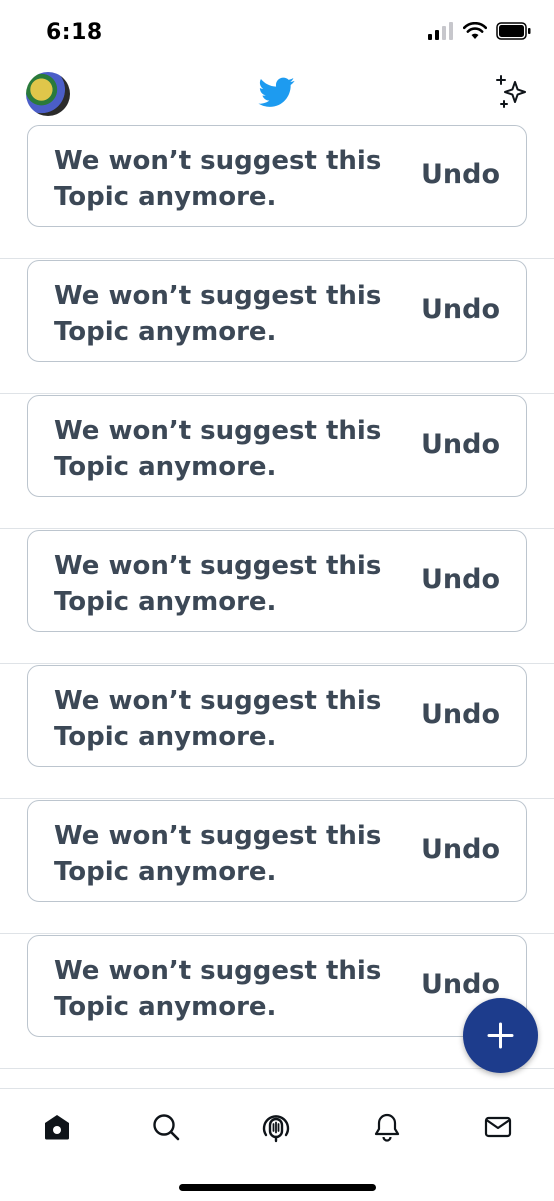 The width and height of the screenshot is (554, 1201). What do you see at coordinates (513, 92) in the screenshot?
I see `sparkle-icon` at bounding box center [513, 92].